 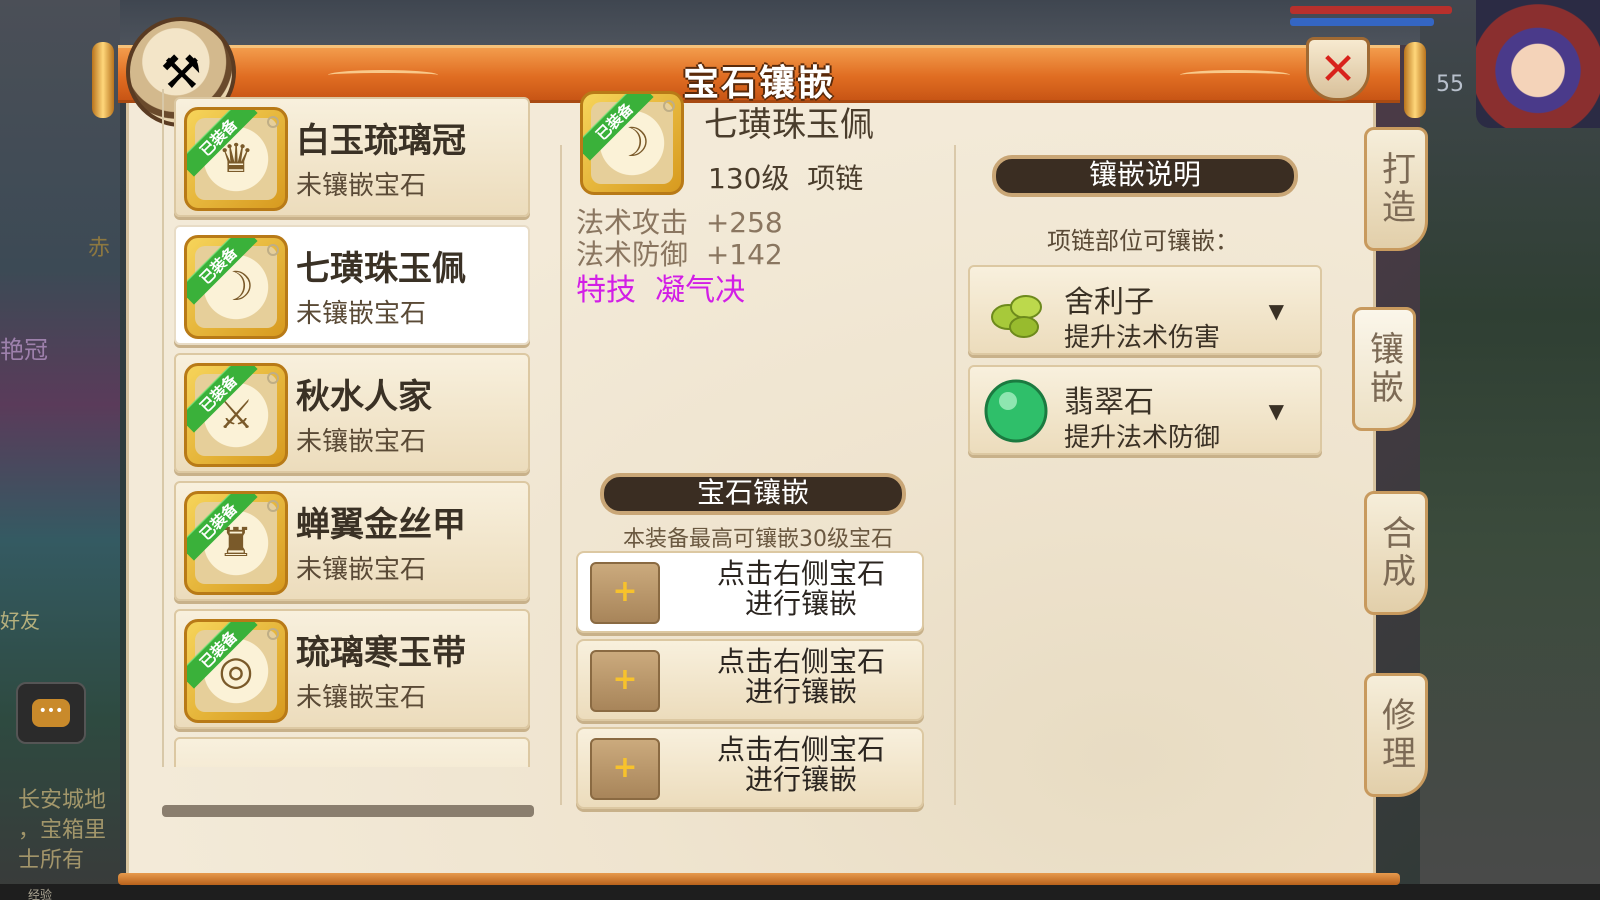 I want to click on tab-label: 镶嵌, so click(x=1383, y=369).